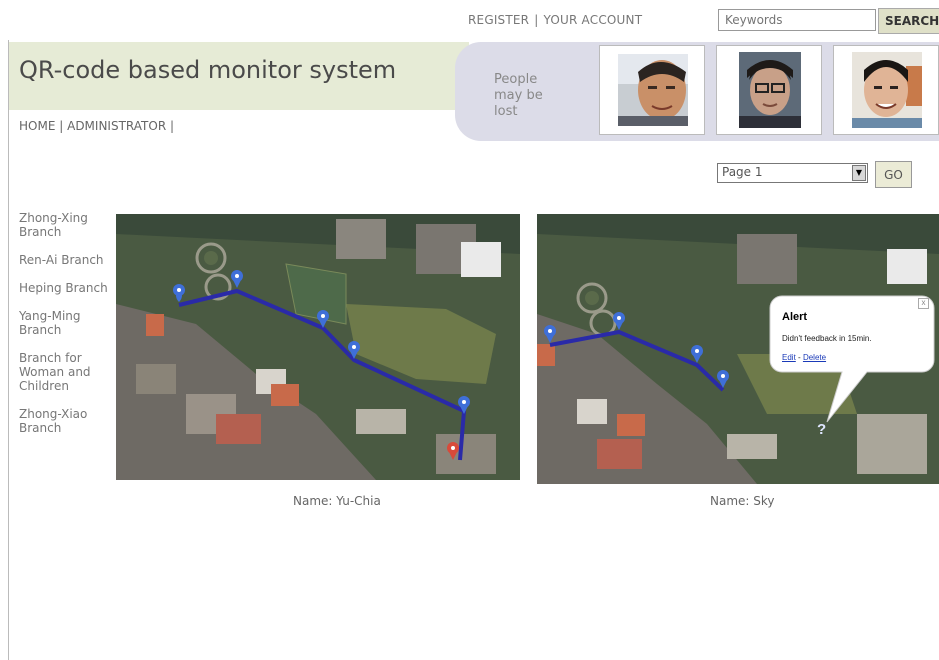  I want to click on register-link: REGISTER, so click(498, 20).